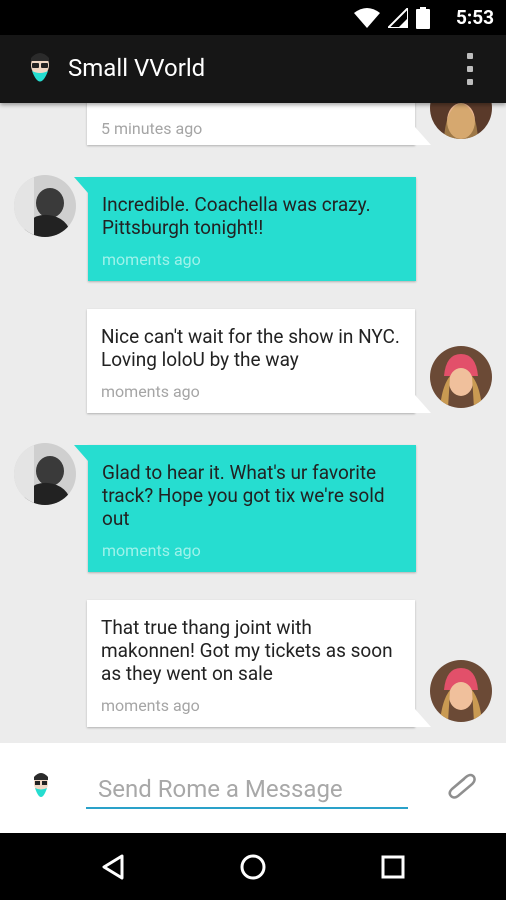  I want to click on signal-icon, so click(398, 18).